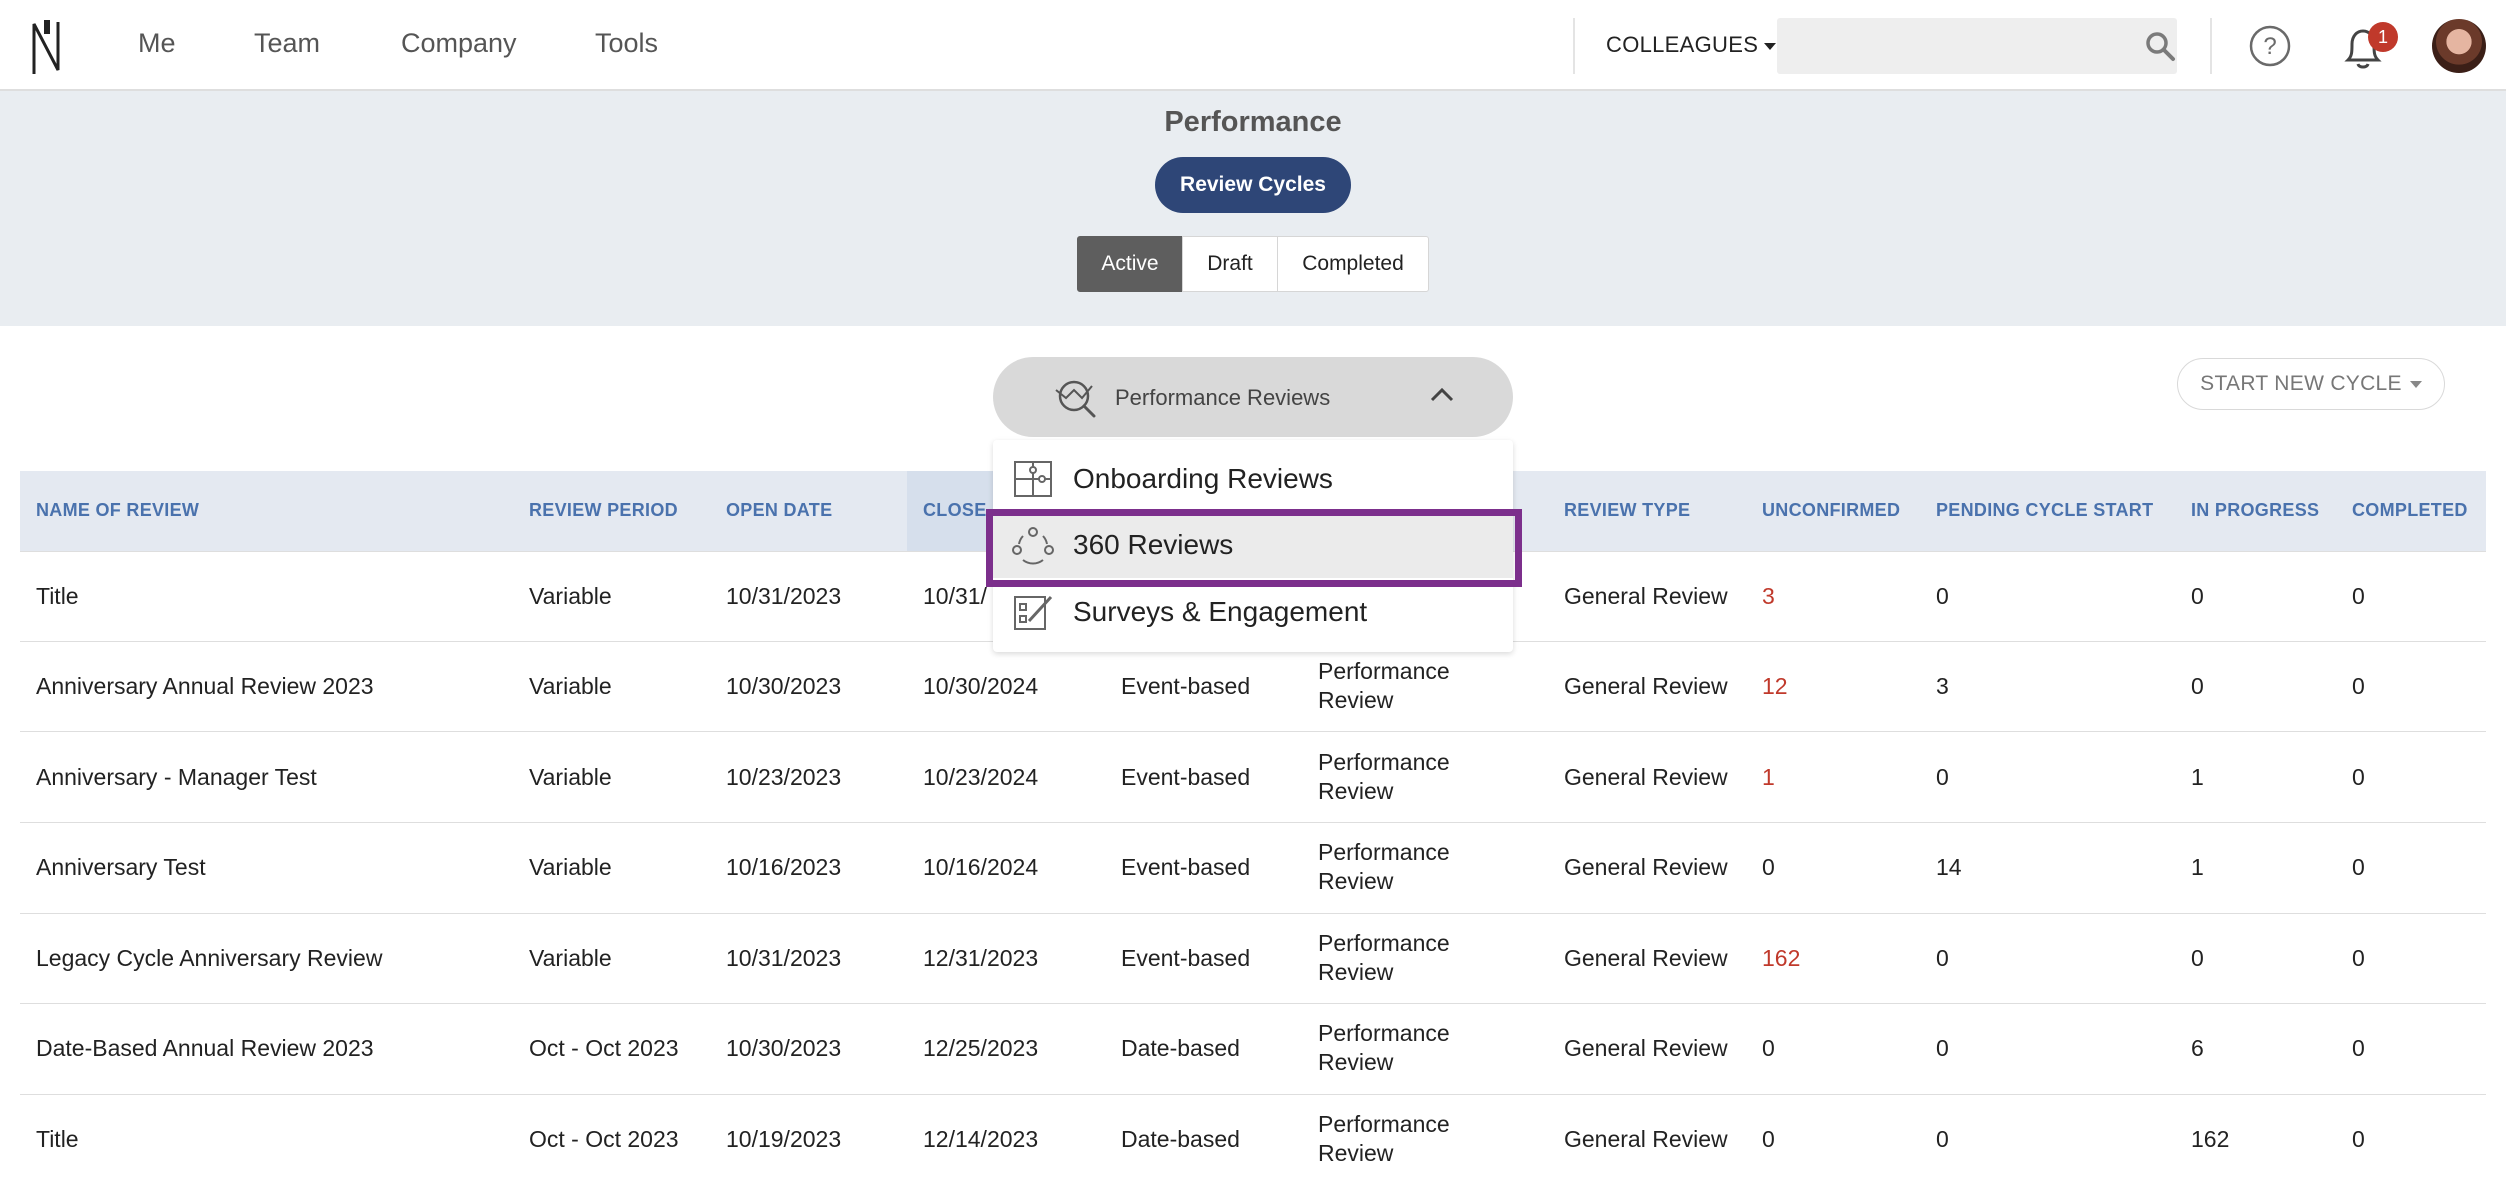  Describe the element at coordinates (1768, 596) in the screenshot. I see `cell-unconfirmed: 3` at that location.